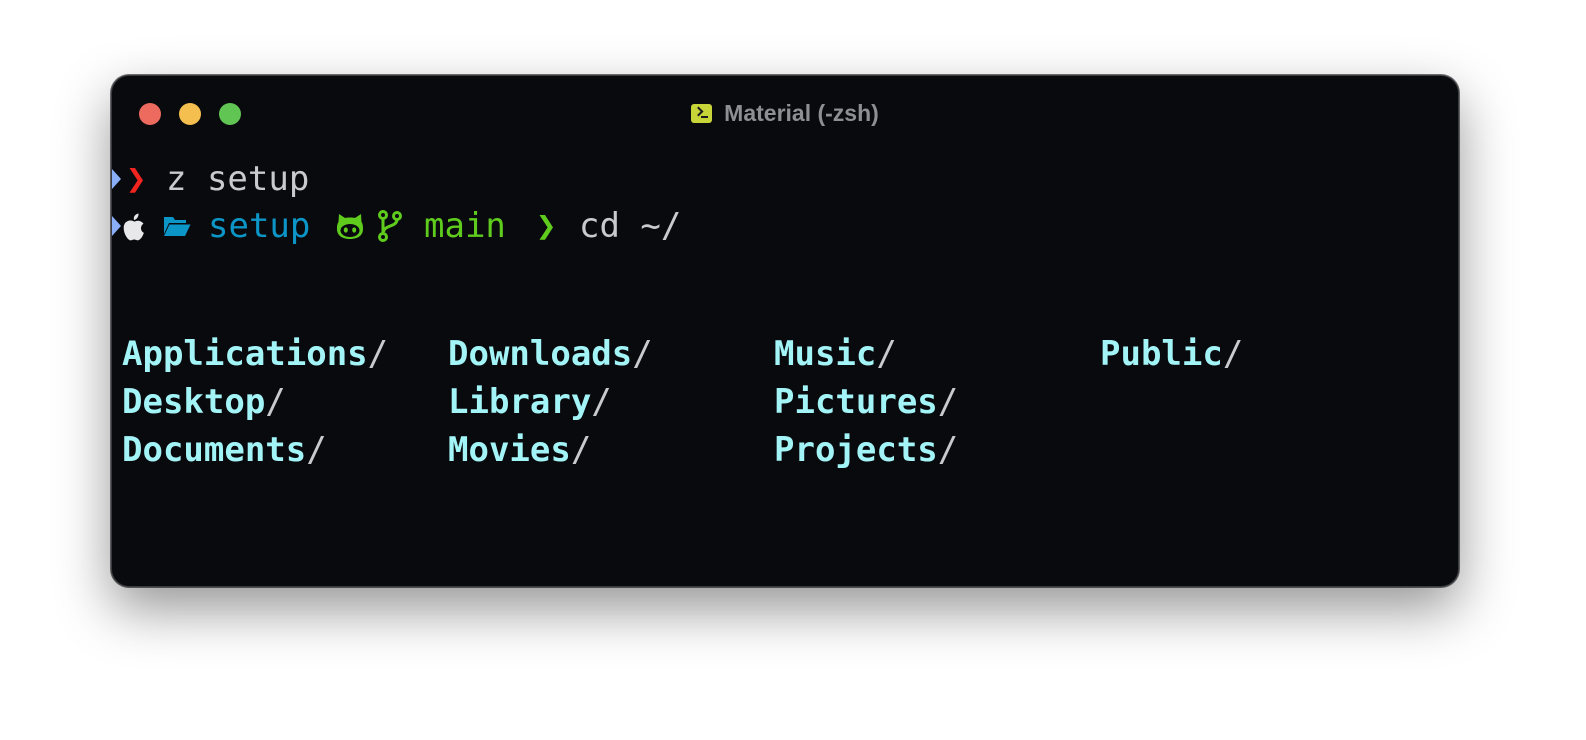 The width and height of the screenshot is (1586, 740). I want to click on window-title-container: Material (-zsh), so click(785, 113).